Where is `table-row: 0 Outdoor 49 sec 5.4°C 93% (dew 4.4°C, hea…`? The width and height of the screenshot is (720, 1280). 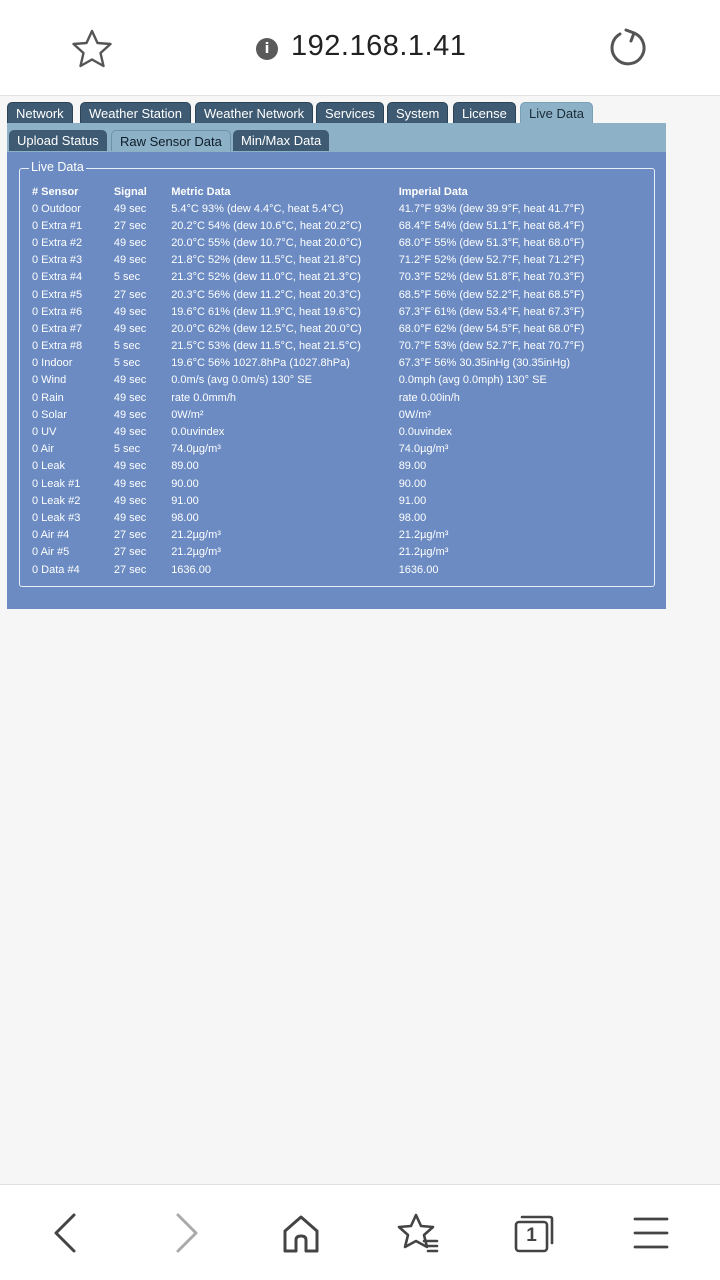 table-row: 0 Outdoor 49 sec 5.4°C 93% (dew 4.4°C, hea… is located at coordinates (343, 208).